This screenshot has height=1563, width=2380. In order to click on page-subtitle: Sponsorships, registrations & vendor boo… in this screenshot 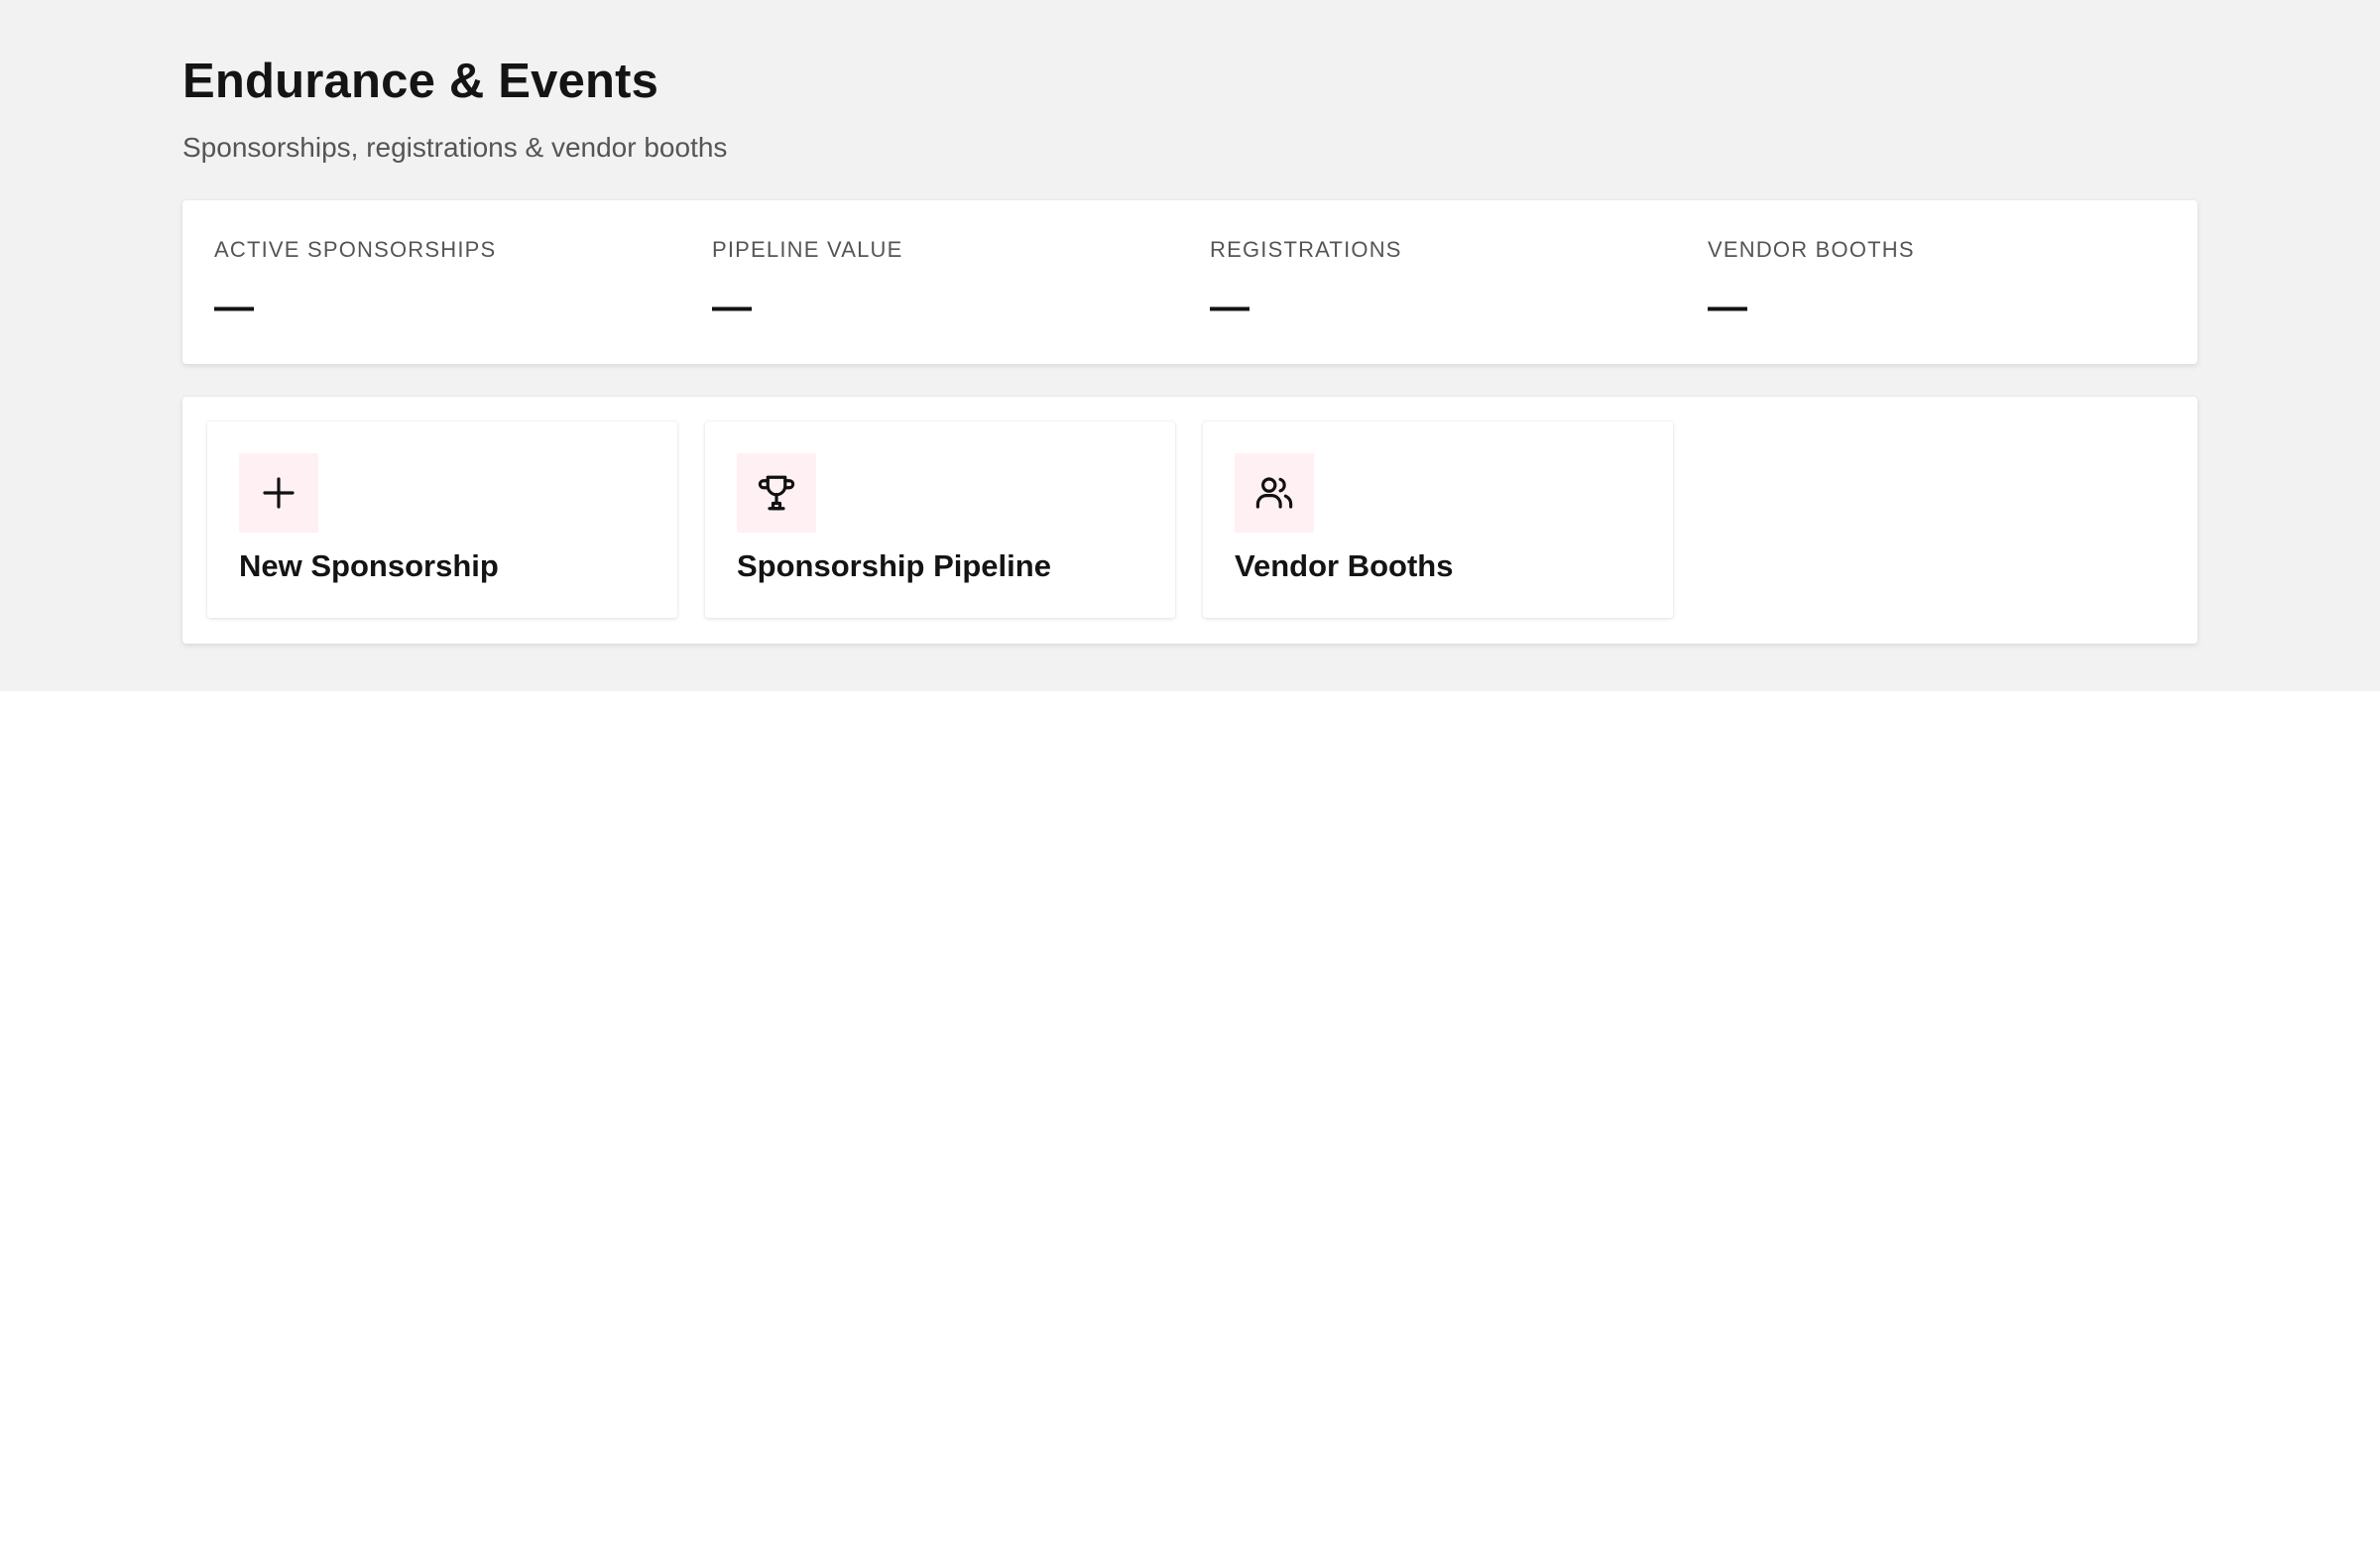, I will do `click(455, 147)`.